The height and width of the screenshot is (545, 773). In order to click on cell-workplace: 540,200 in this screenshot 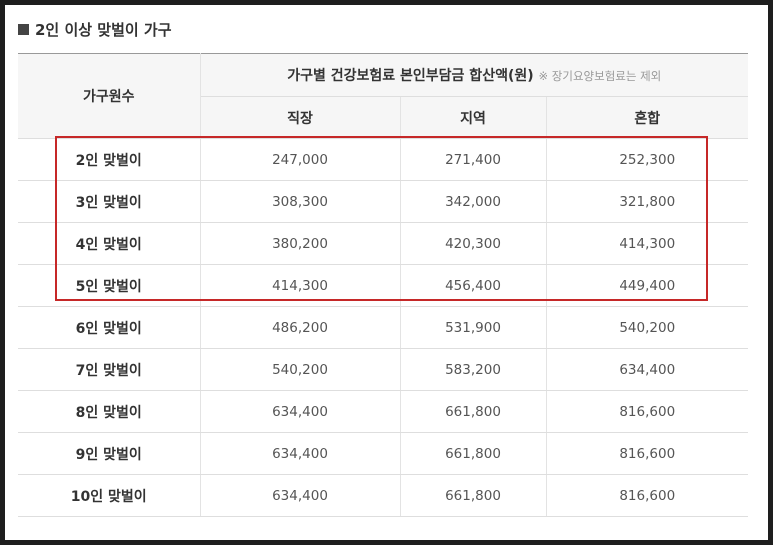, I will do `click(300, 369)`.